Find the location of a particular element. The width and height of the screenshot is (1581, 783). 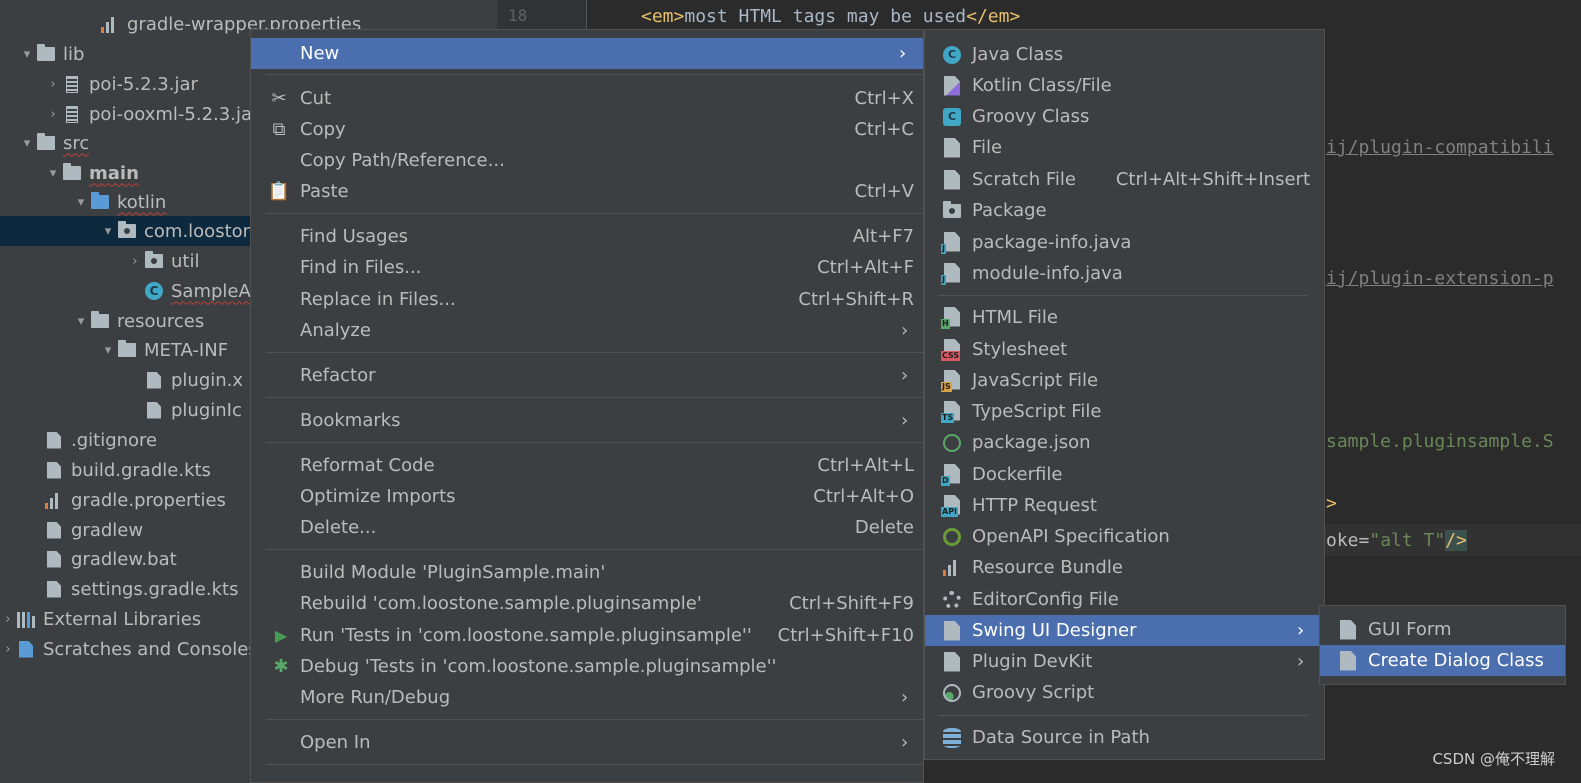

new-java-class: C Java Class is located at coordinates (1124, 54).